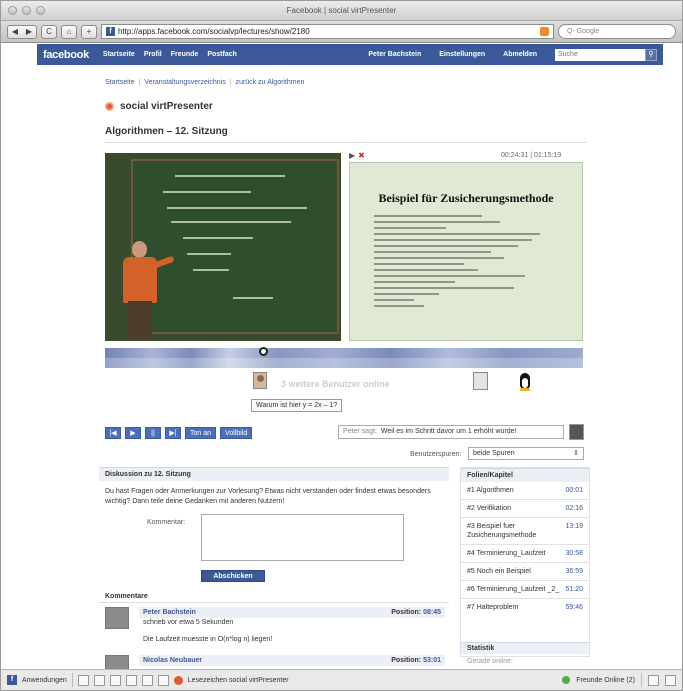 The width and height of the screenshot is (683, 691). What do you see at coordinates (185, 54) in the screenshot?
I see `nav-freunde: Freunde` at bounding box center [185, 54].